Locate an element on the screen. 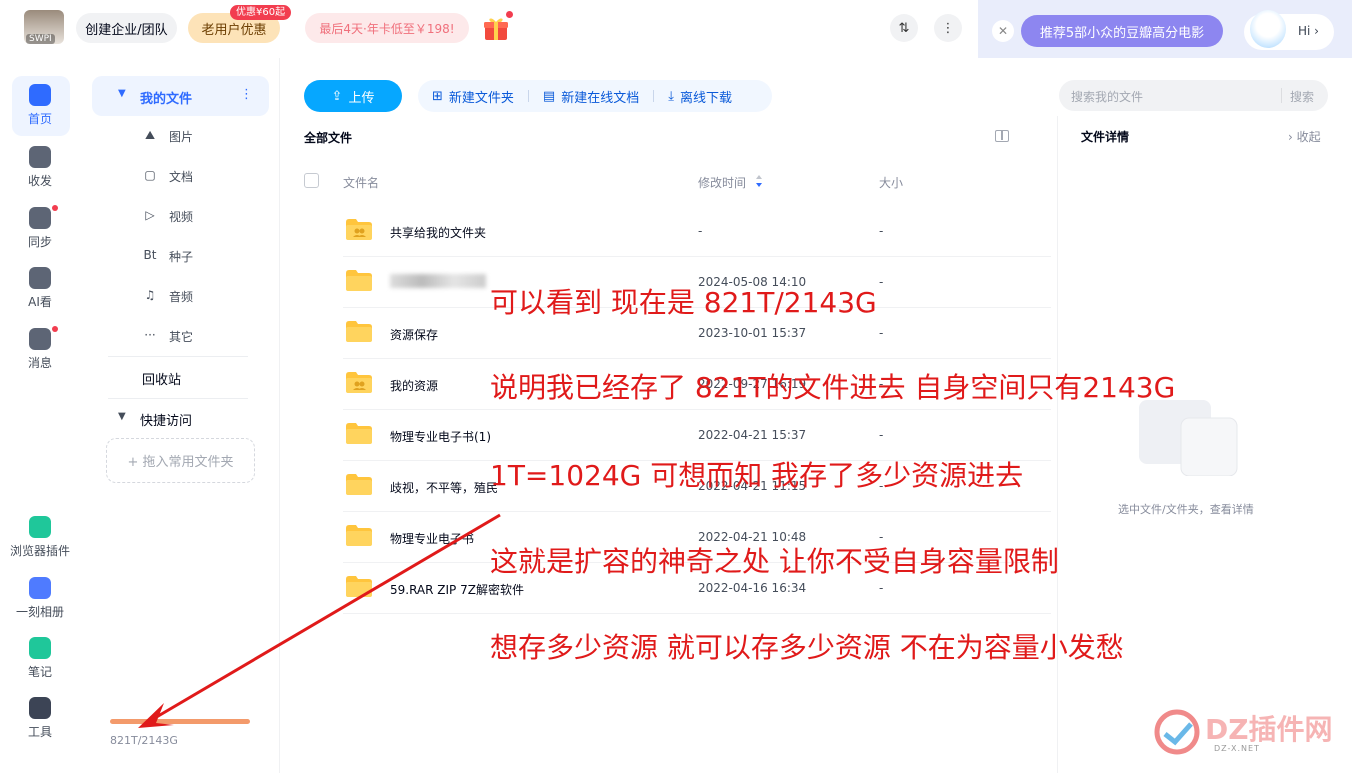 The image size is (1352, 773). upload-button: ⇪ 上传 is located at coordinates (353, 96).